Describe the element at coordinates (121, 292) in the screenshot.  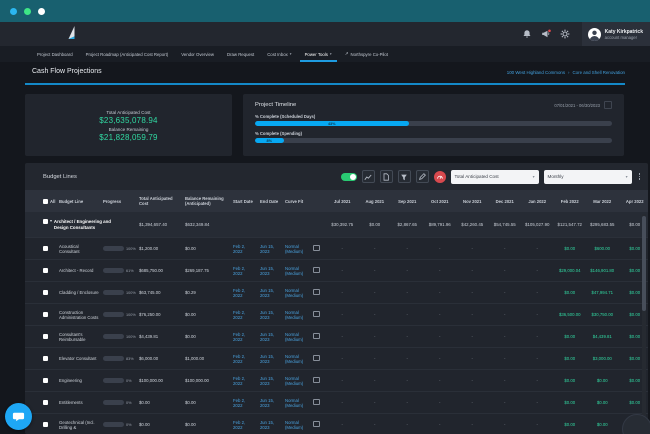
I see `progress-cell: 100%` at that location.